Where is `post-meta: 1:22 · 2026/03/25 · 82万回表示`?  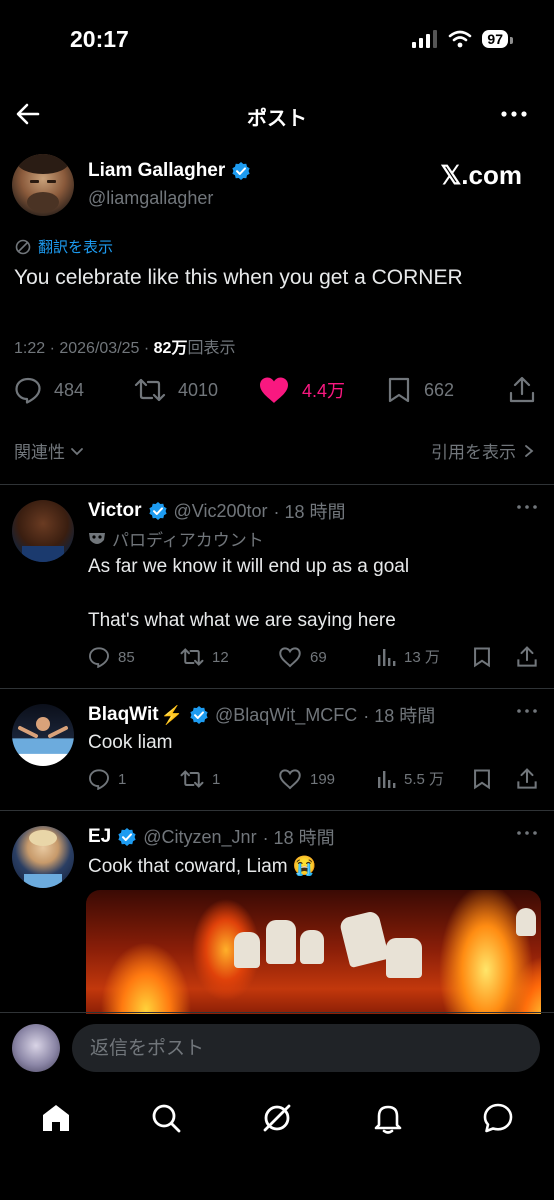
post-meta: 1:22 · 2026/03/25 · 82万回表示 is located at coordinates (124, 346).